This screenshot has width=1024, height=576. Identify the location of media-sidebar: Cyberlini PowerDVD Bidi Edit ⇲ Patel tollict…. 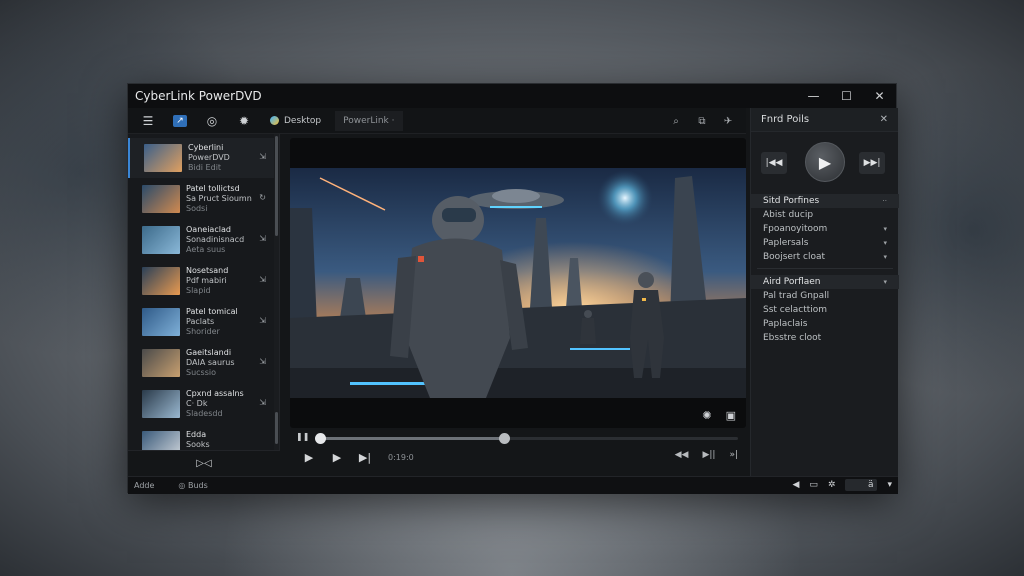
(204, 305).